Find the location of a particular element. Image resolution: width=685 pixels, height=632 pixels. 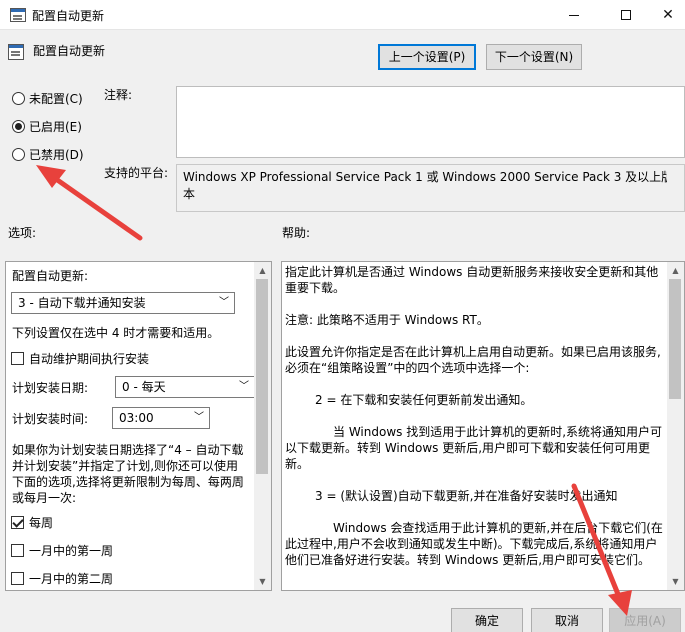

schedule-day-label: 计划安装日期: is located at coordinates (50, 388).